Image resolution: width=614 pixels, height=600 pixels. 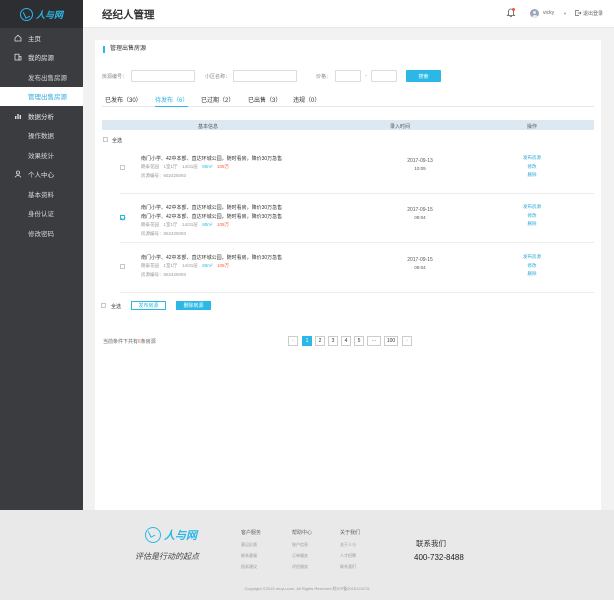 I want to click on price-label: 价格：, so click(x=324, y=77).